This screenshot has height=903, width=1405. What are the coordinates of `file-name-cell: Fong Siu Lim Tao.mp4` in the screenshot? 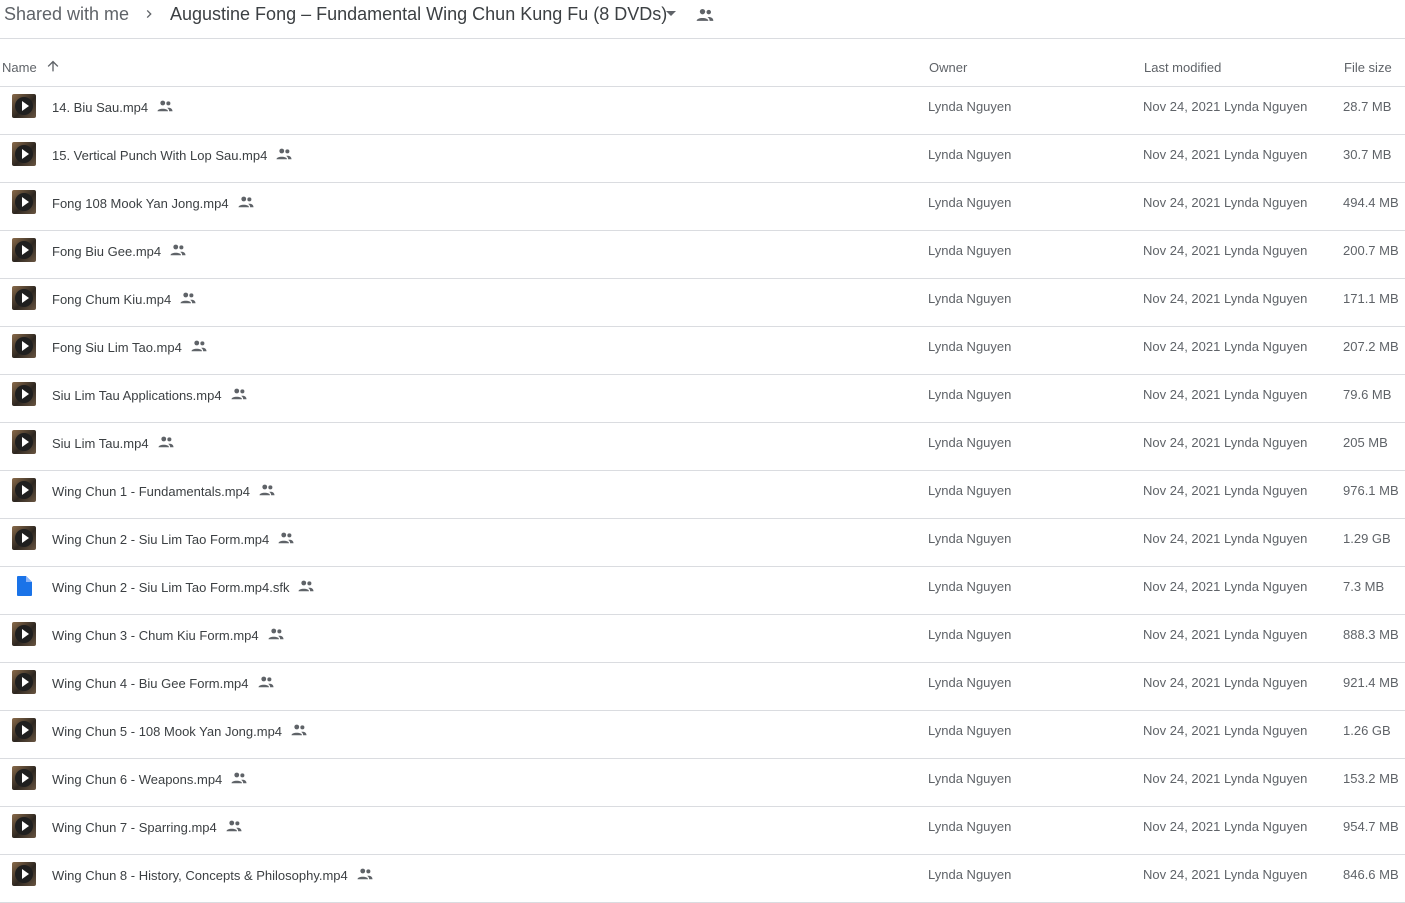 It's located at (130, 347).